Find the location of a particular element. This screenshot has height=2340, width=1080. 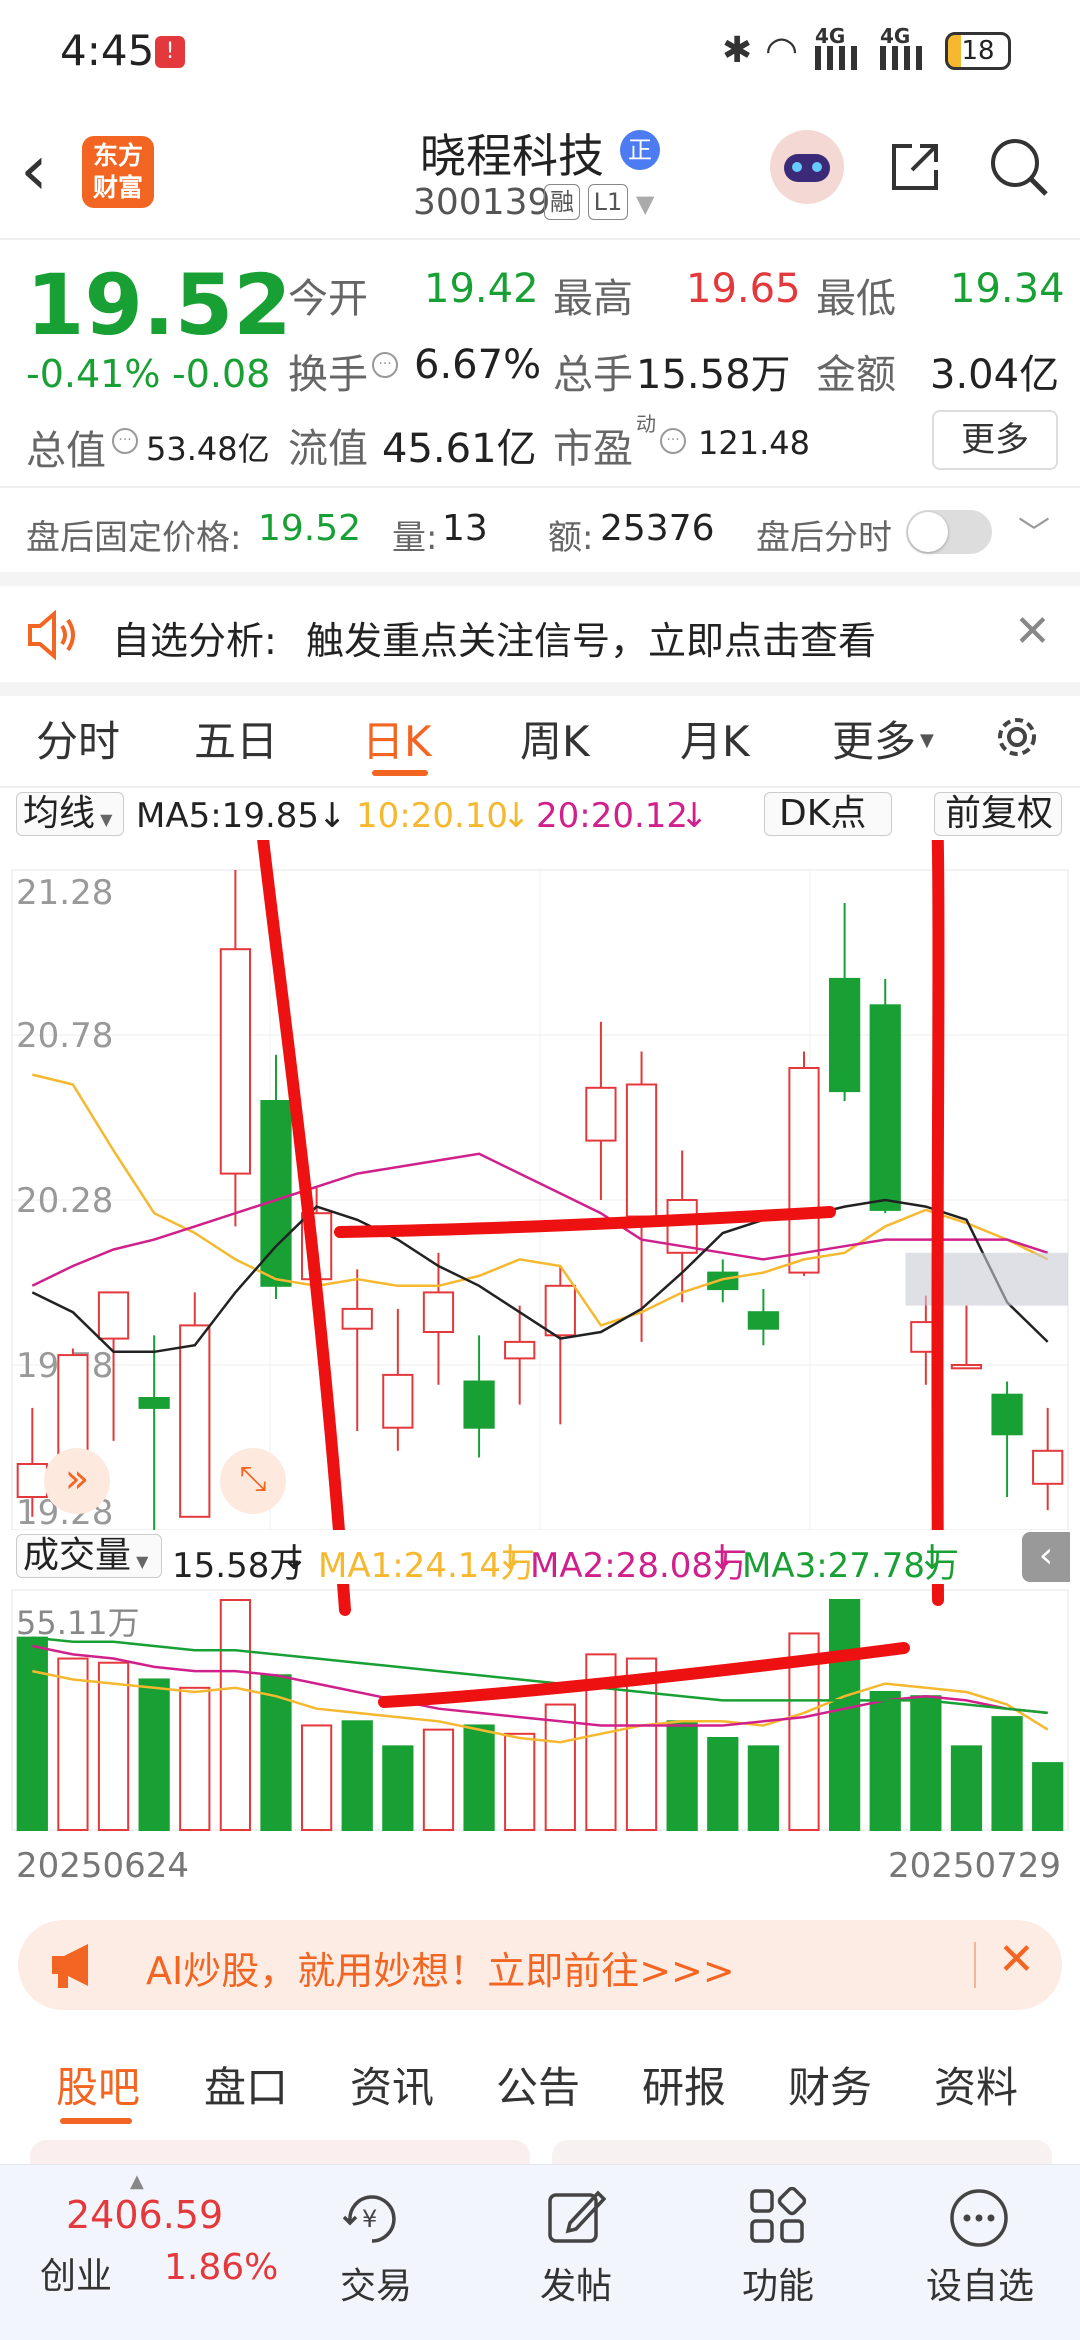

ma20-label: 20:20.12 is located at coordinates (612, 816).